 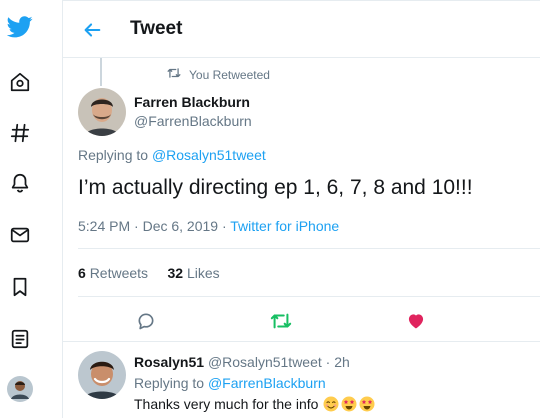 What do you see at coordinates (169, 383) in the screenshot?
I see `reply-replying-prefix: Replying to` at bounding box center [169, 383].